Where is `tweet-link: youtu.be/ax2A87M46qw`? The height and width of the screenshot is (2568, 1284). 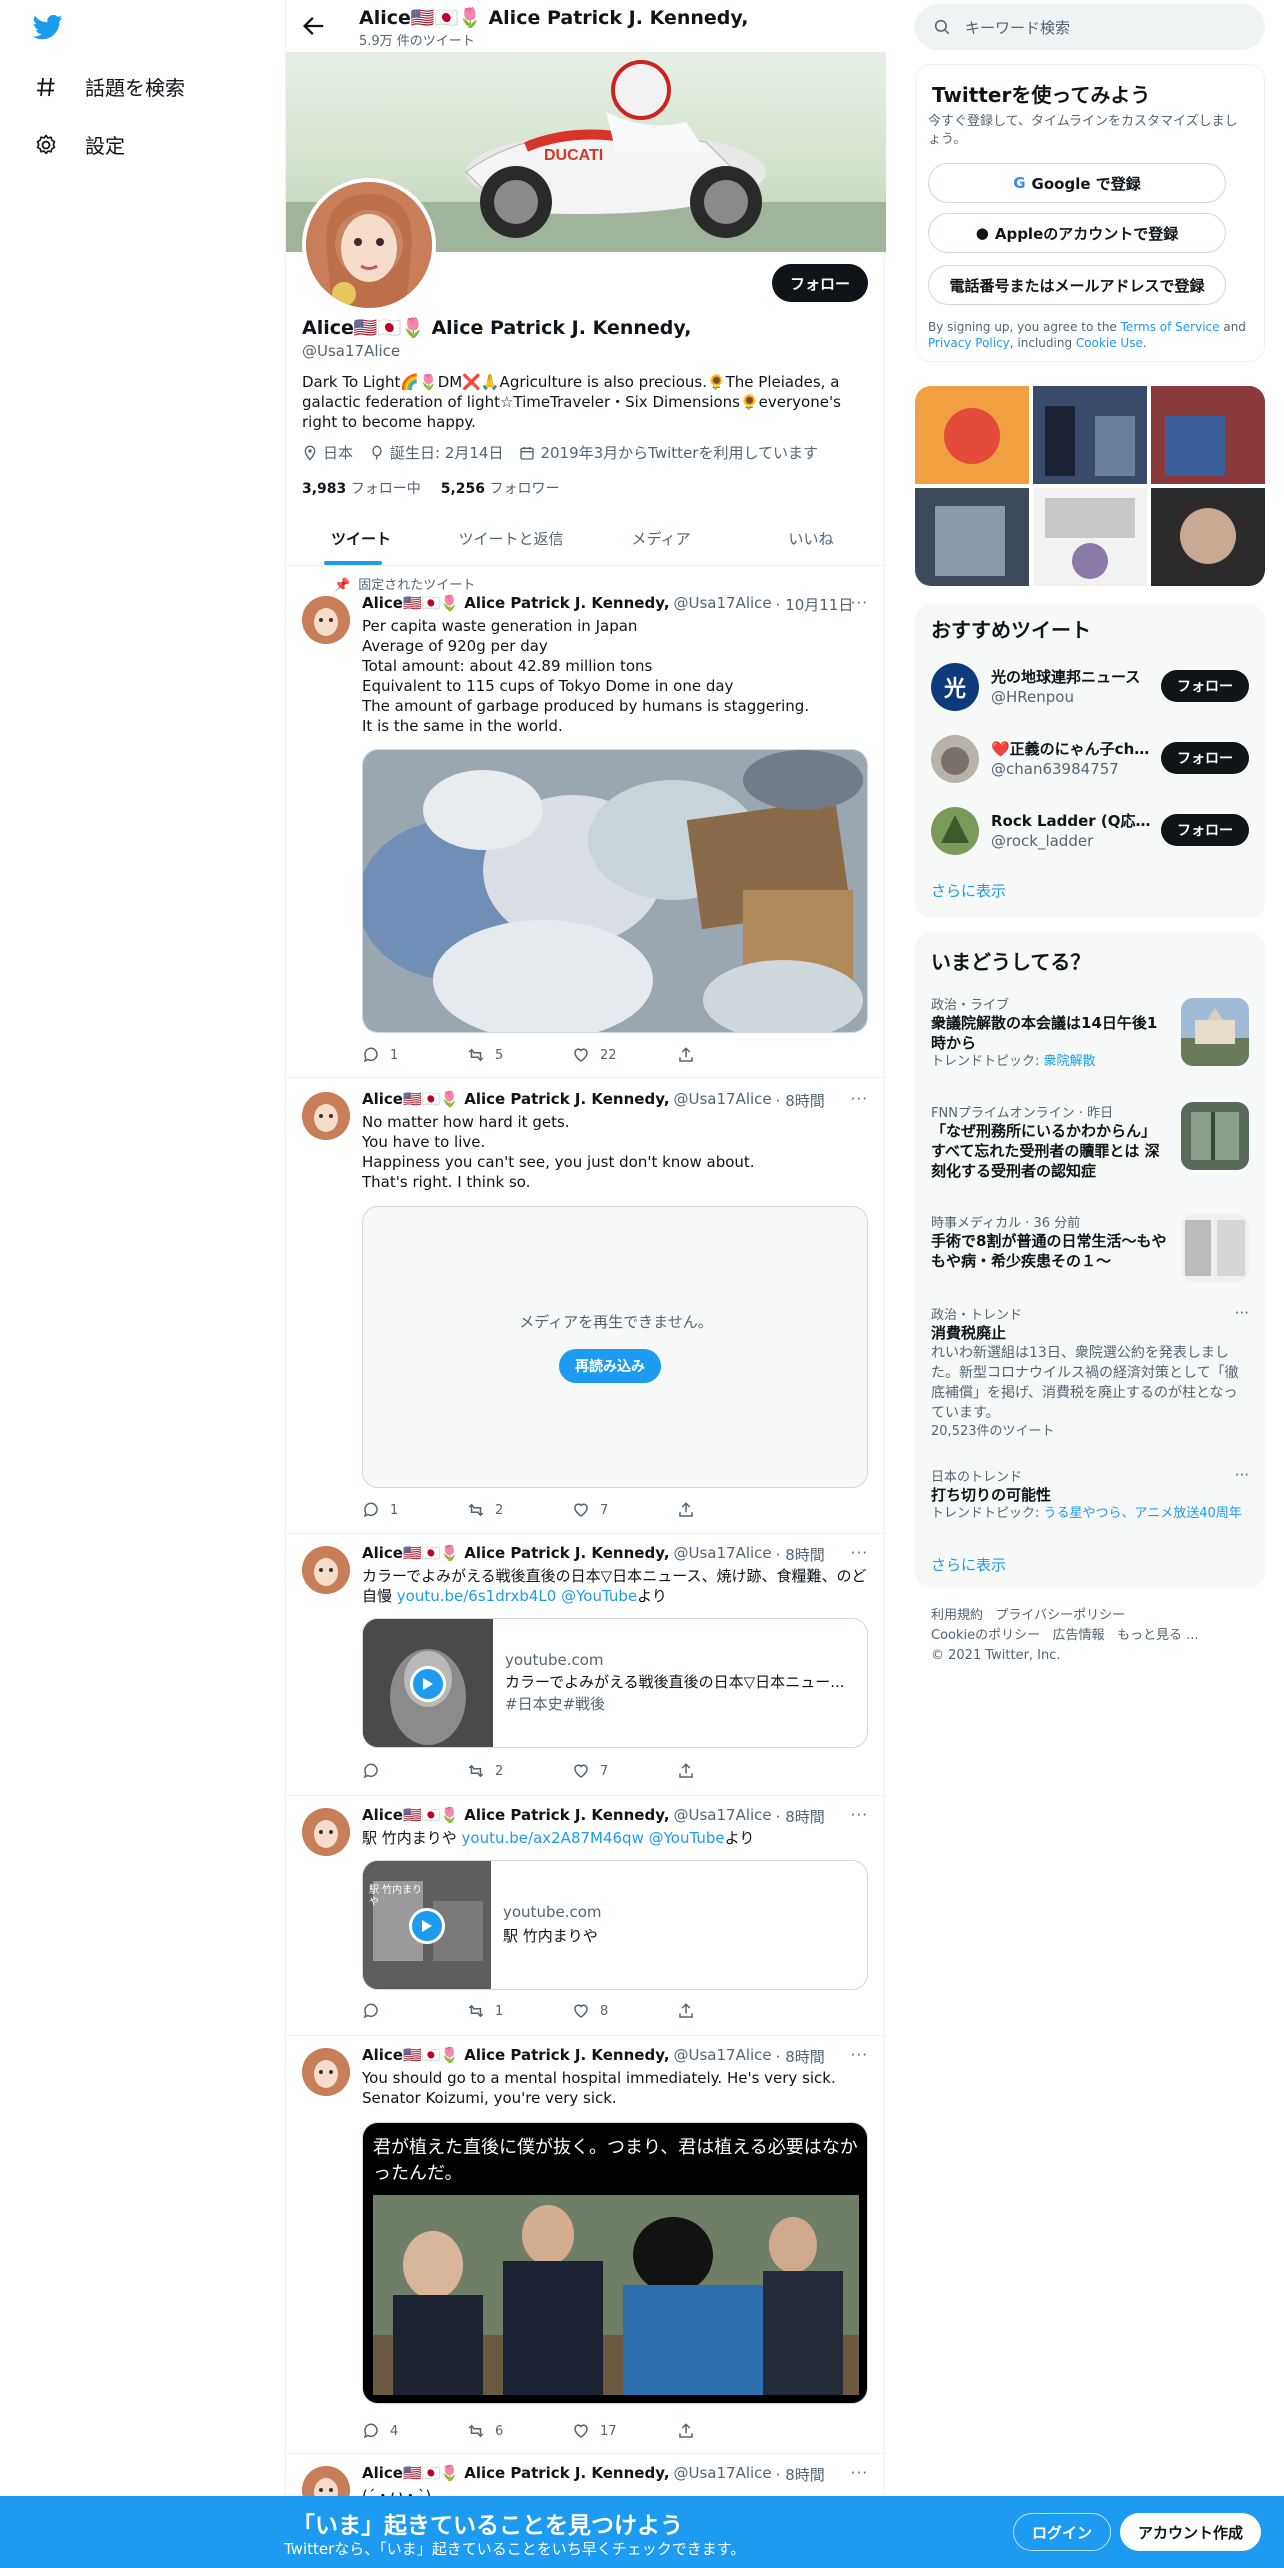
tweet-link: youtu.be/ax2A87M46qw is located at coordinates (553, 1838).